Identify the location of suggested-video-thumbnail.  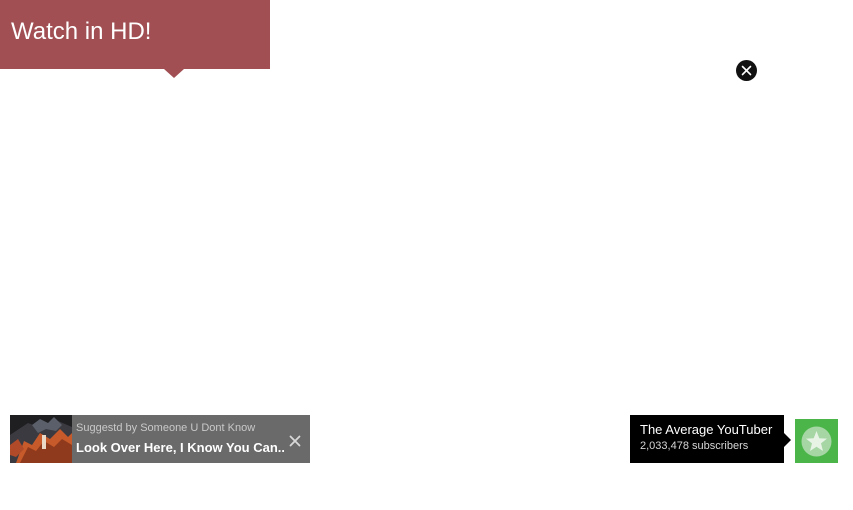
(41, 439).